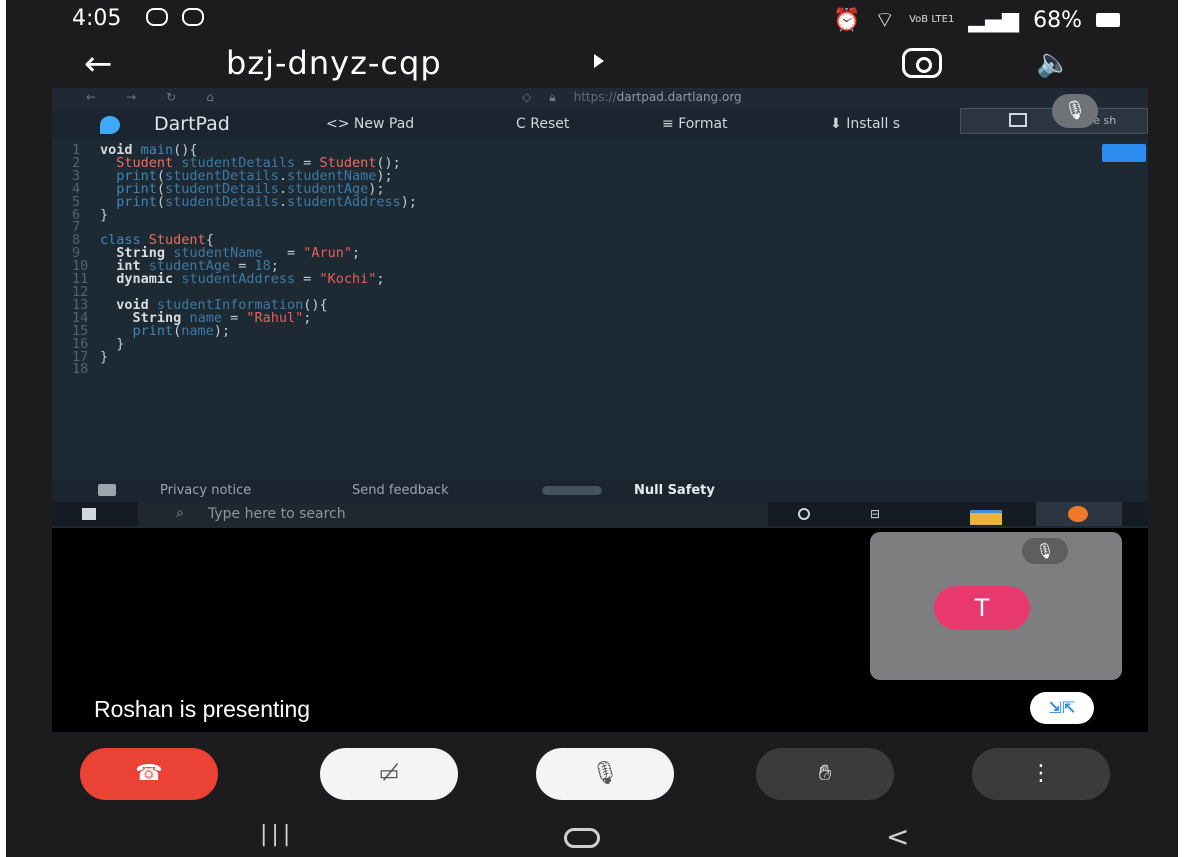 The image size is (1184, 857). What do you see at coordinates (400, 490) in the screenshot?
I see `feedback-link: Send feedback` at bounding box center [400, 490].